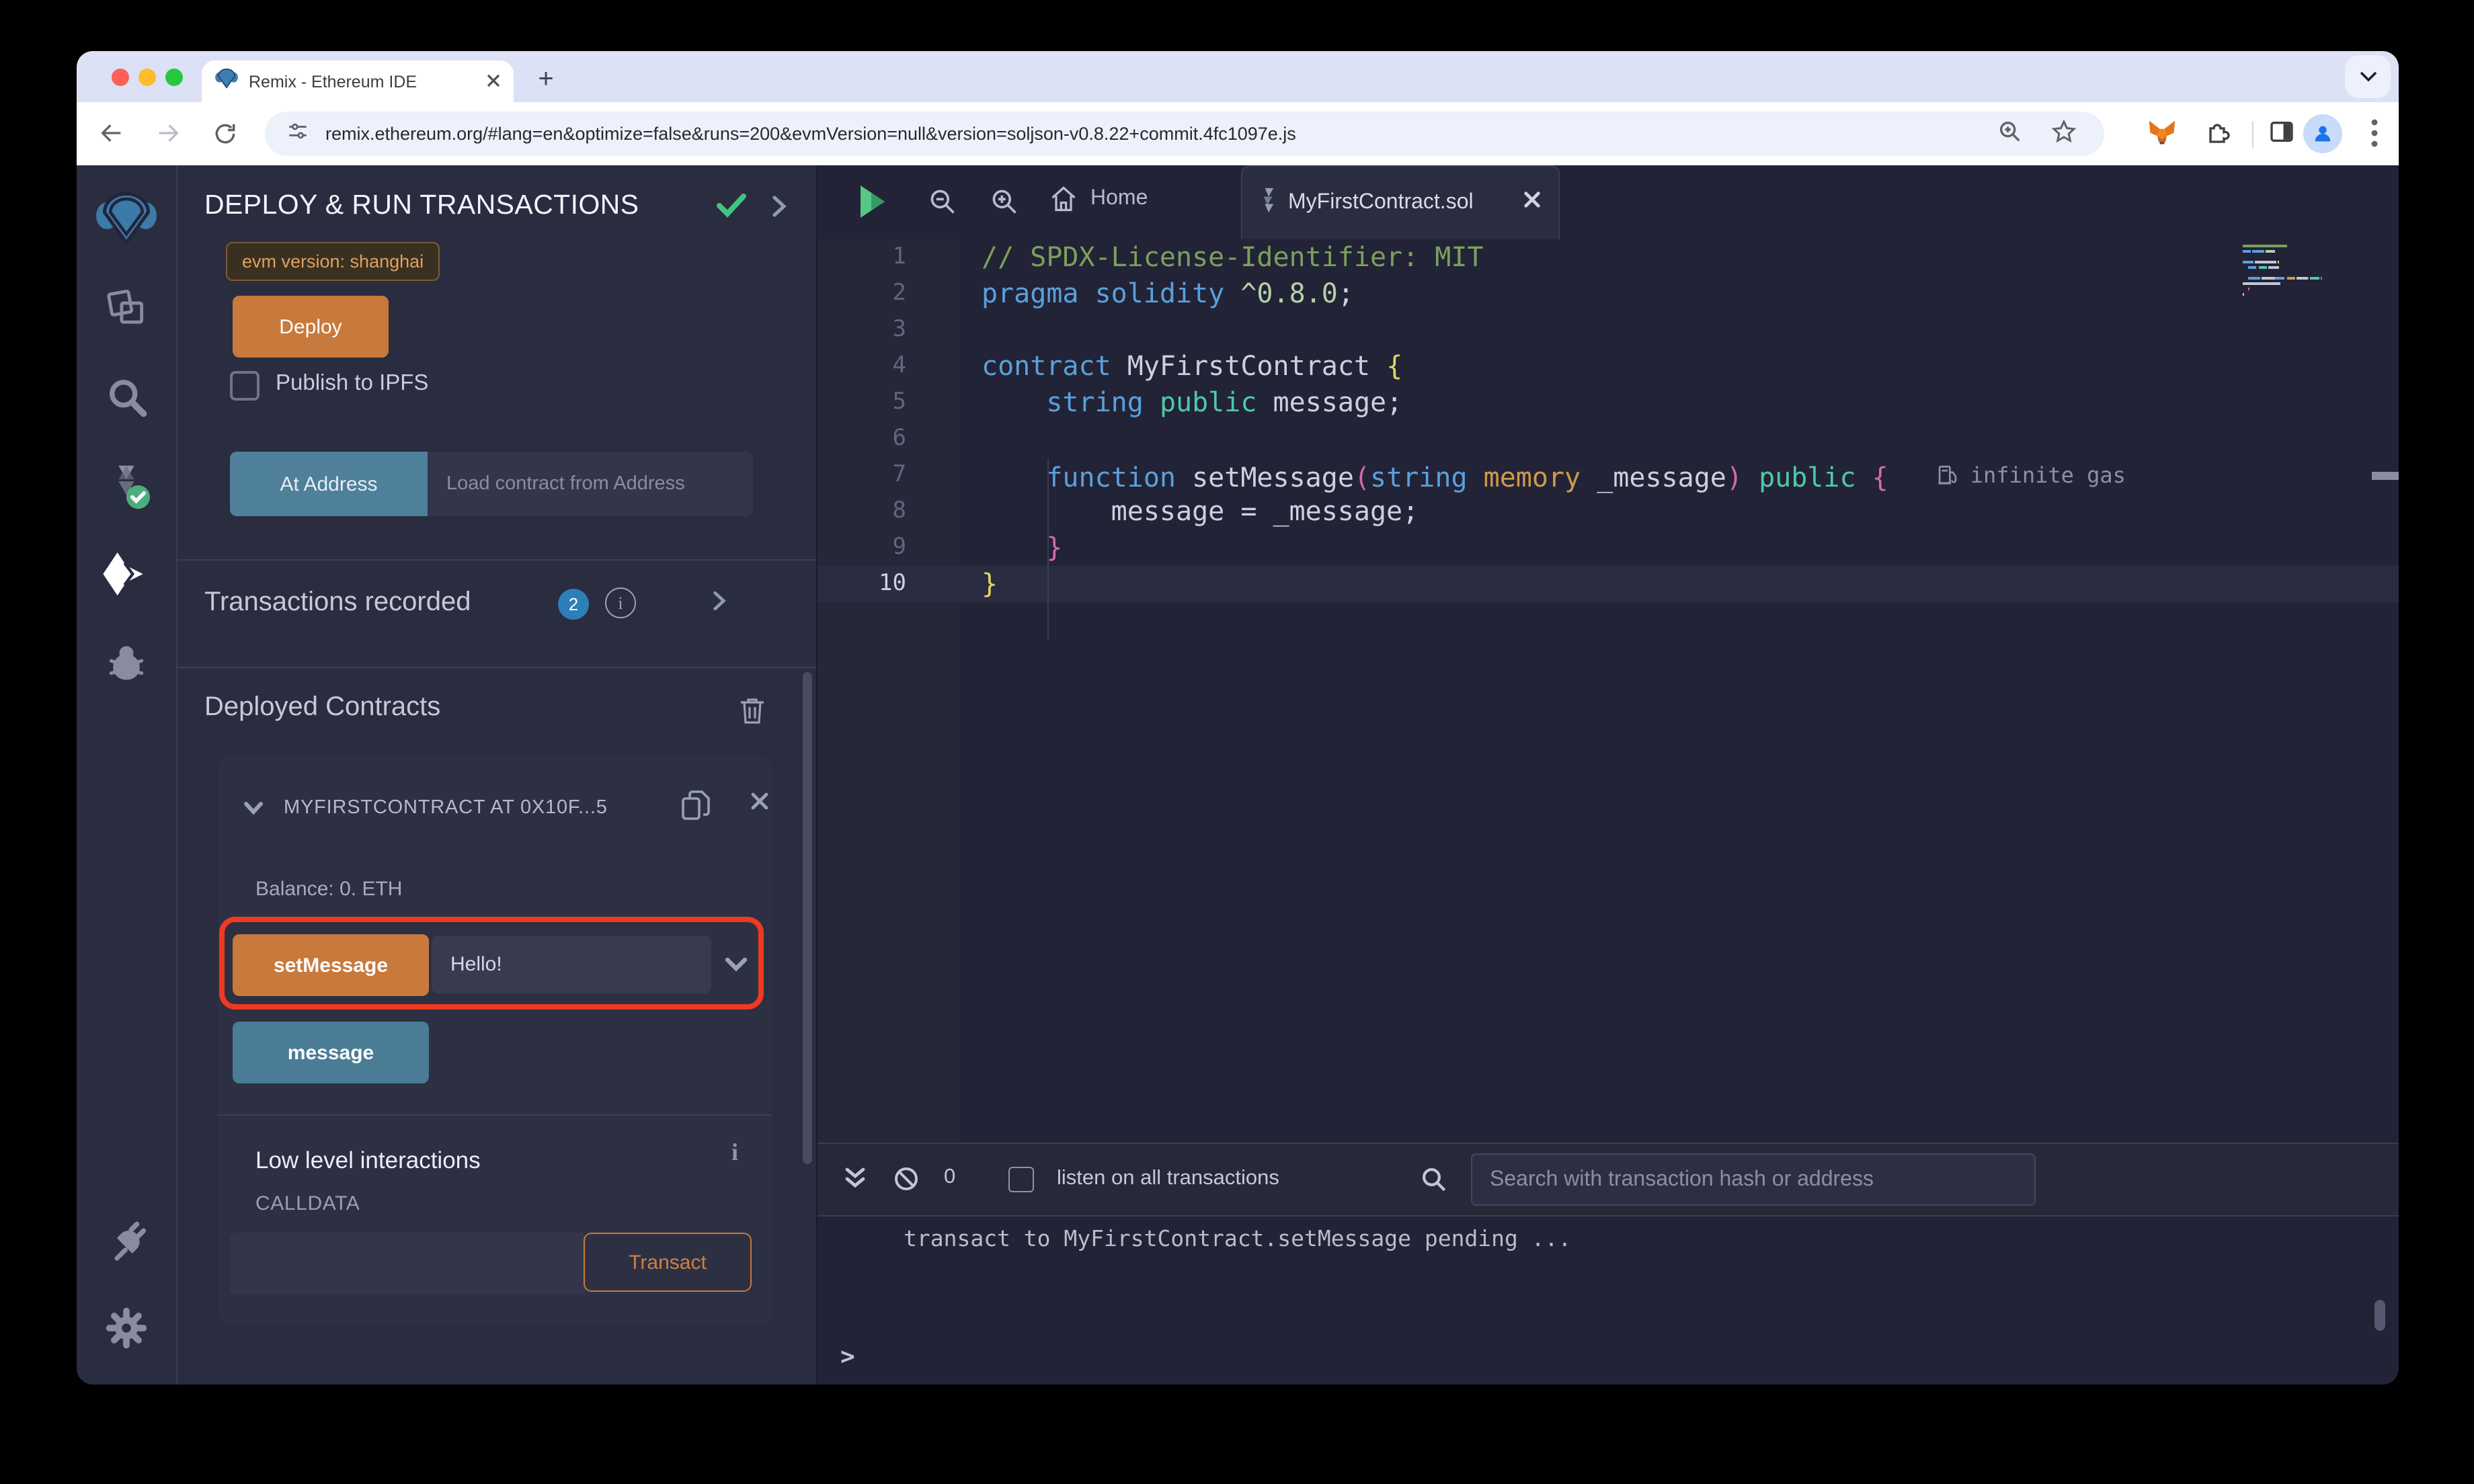  Describe the element at coordinates (1608, 202) in the screenshot. I see `editor-tabbar: Home MyFirstContract.sol` at that location.